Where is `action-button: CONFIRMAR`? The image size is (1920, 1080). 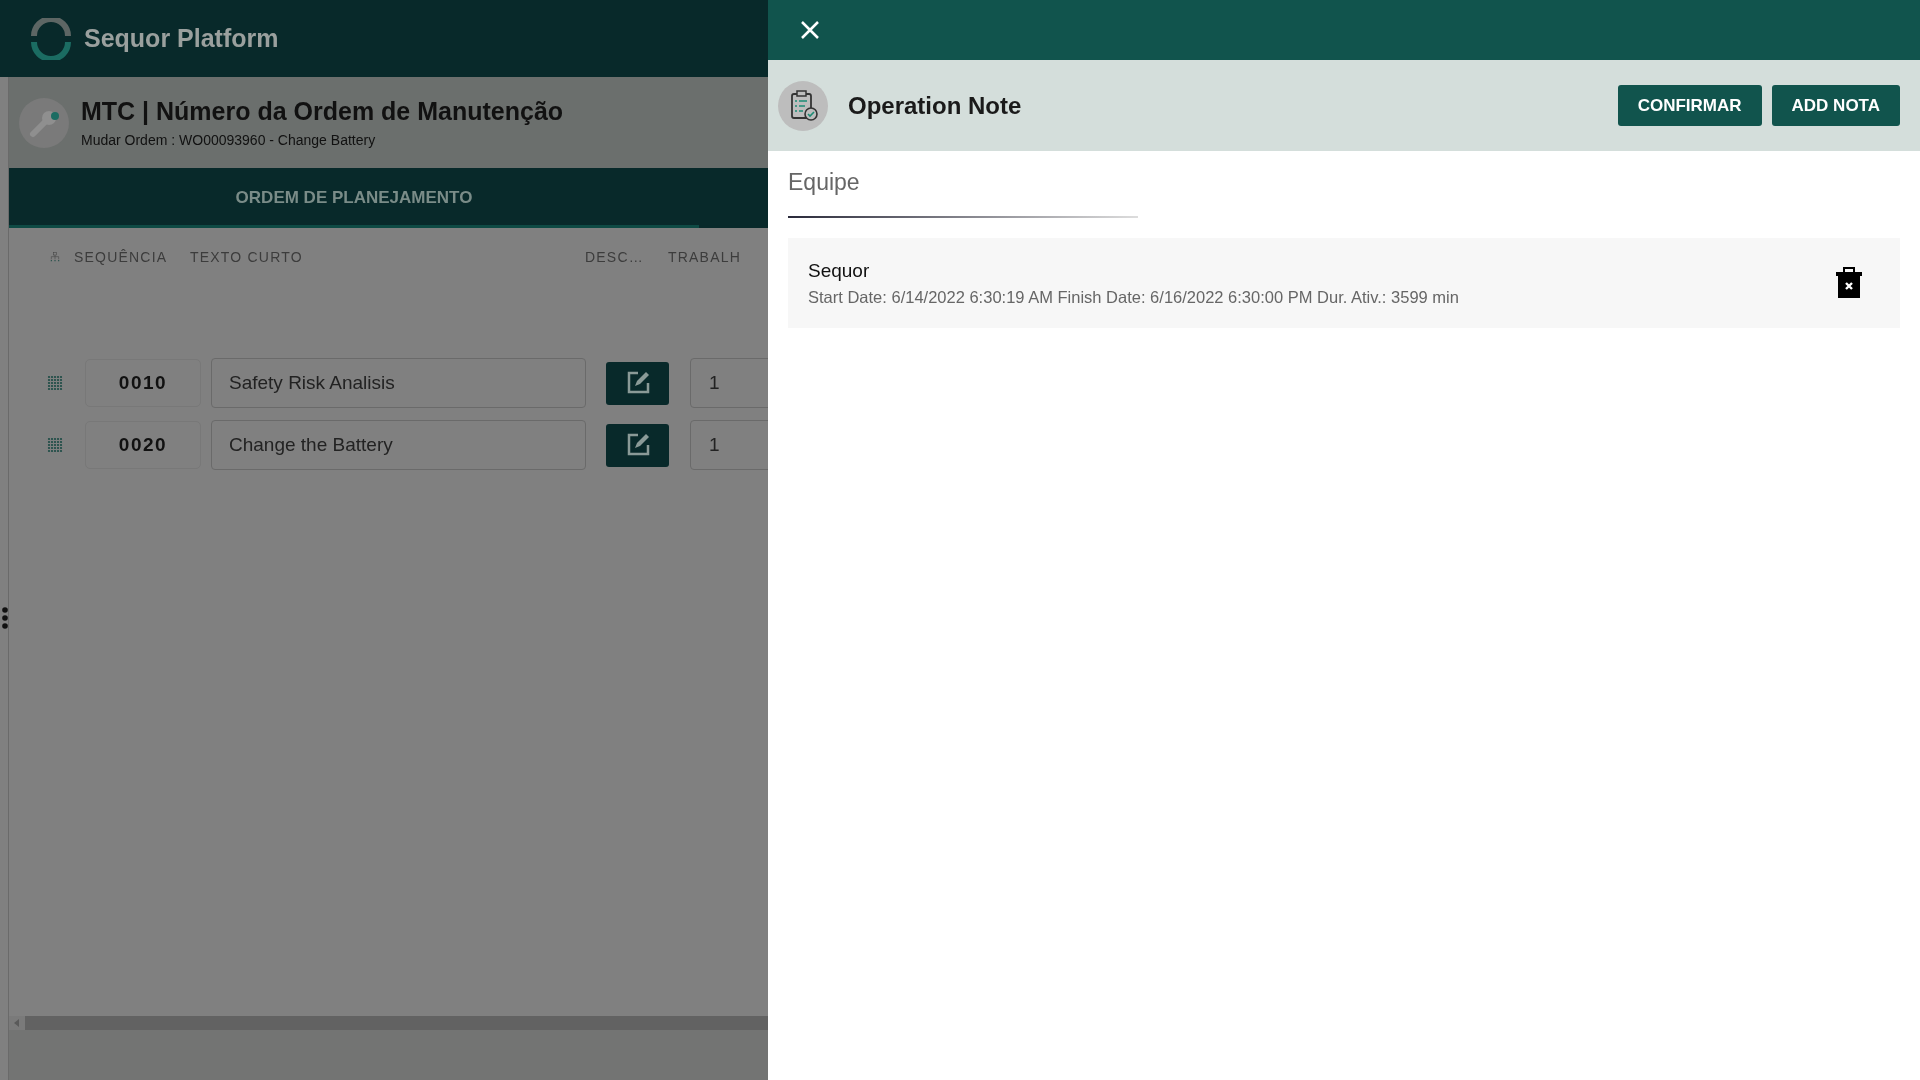
action-button: CONFIRMAR is located at coordinates (1689, 105).